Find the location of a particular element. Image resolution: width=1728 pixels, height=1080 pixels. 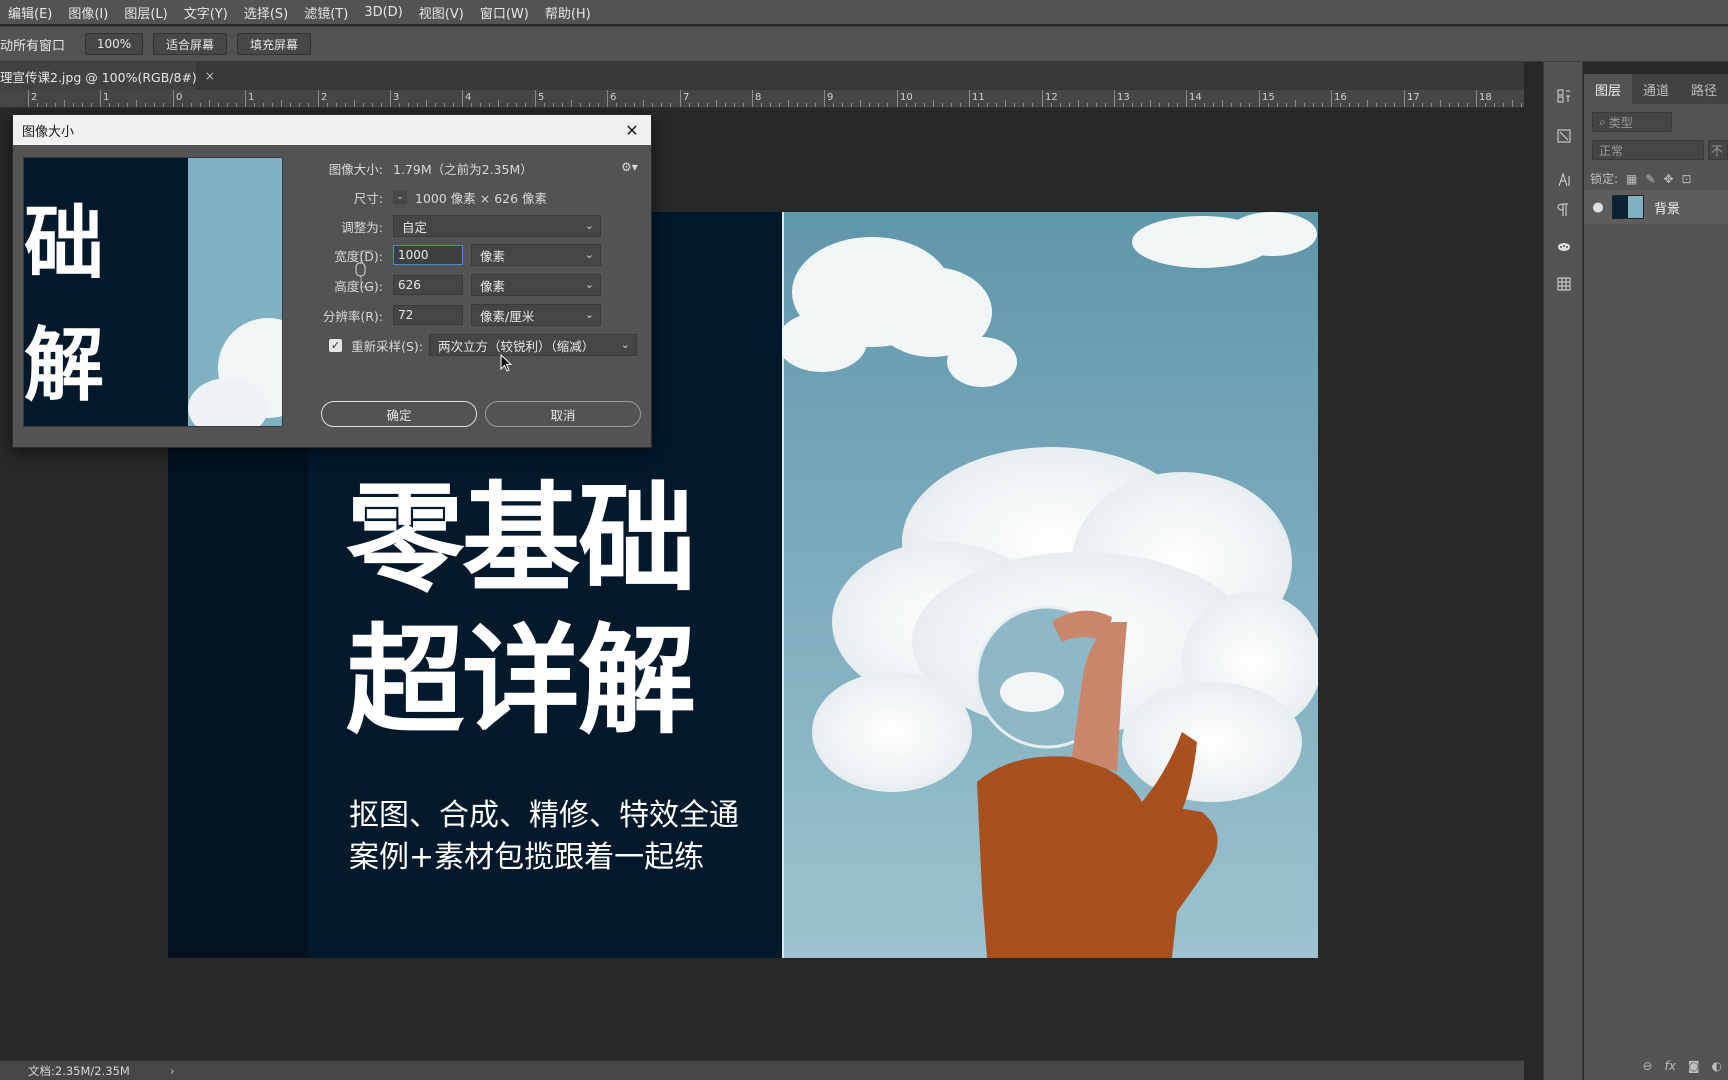

add-mask-icon: ◙ is located at coordinates (1694, 1066).